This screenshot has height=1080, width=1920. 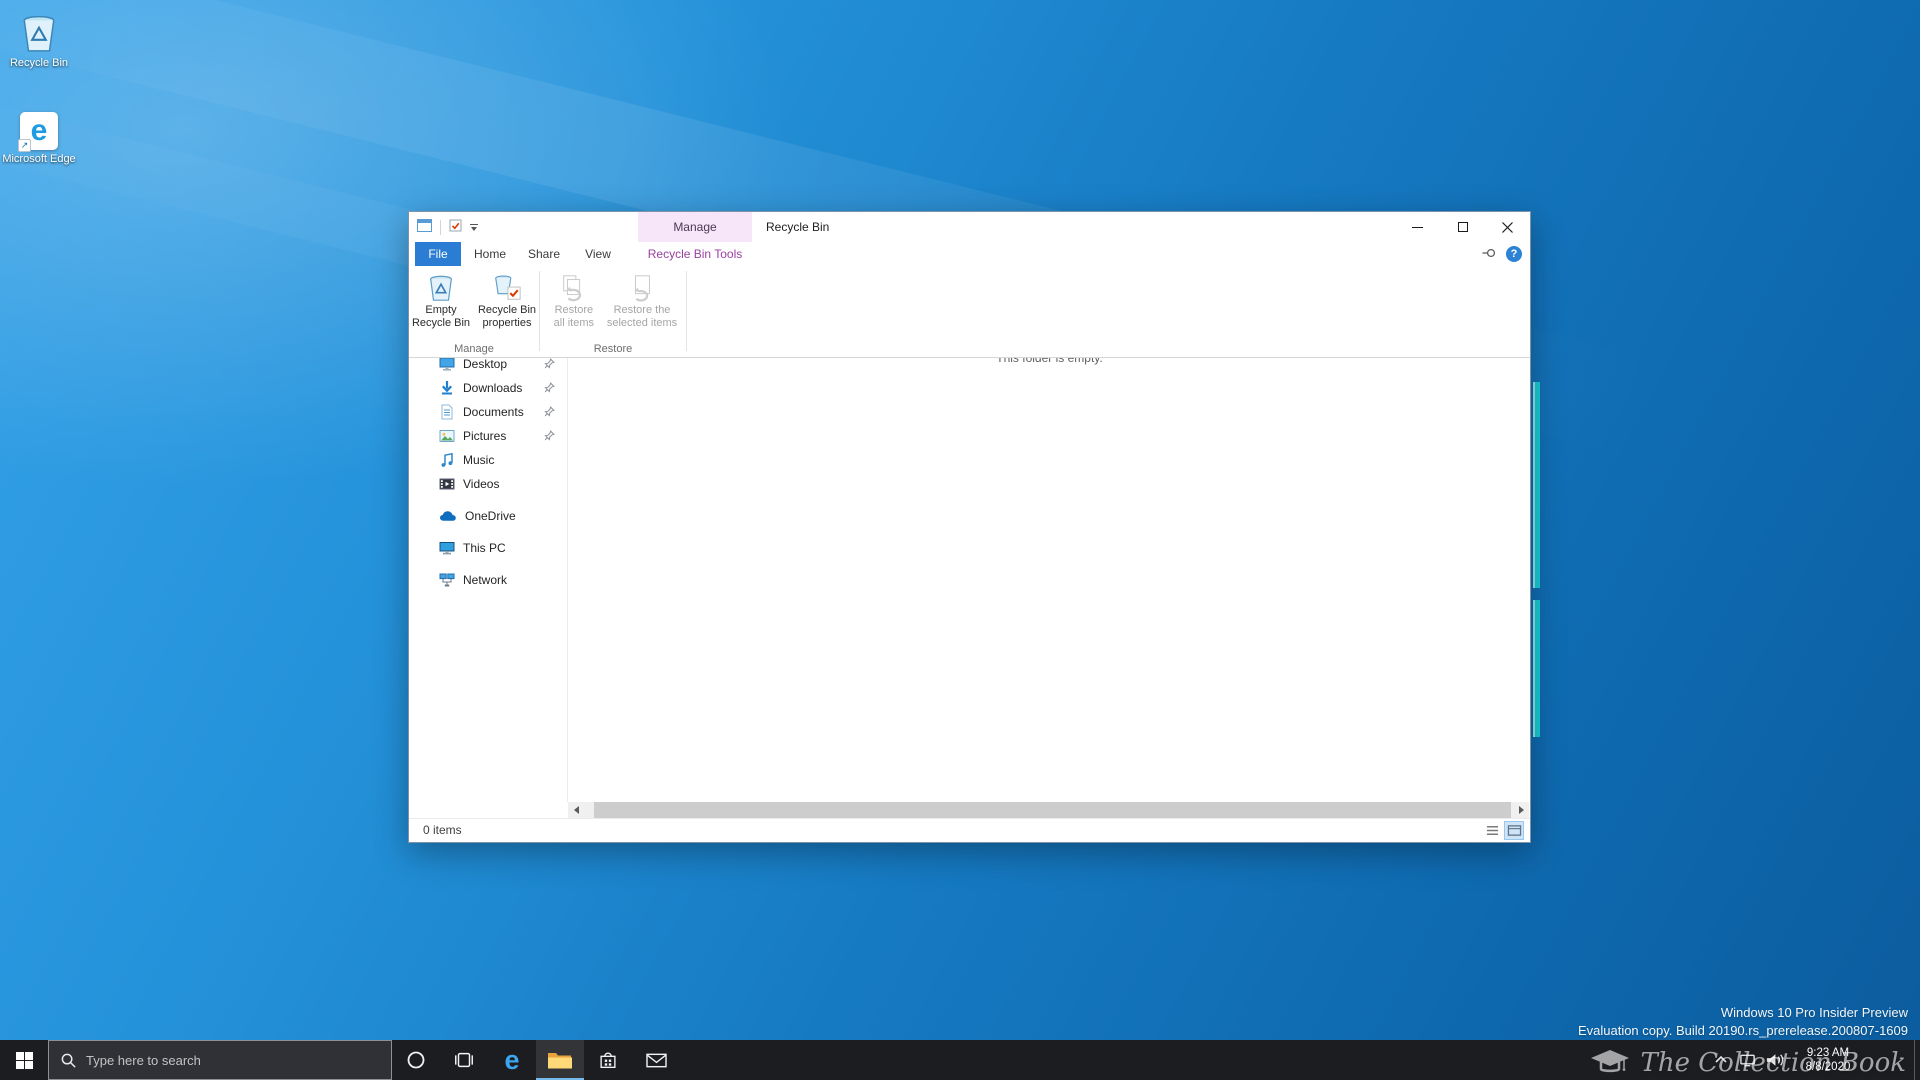 I want to click on windows-logo-icon, so click(x=24, y=1060).